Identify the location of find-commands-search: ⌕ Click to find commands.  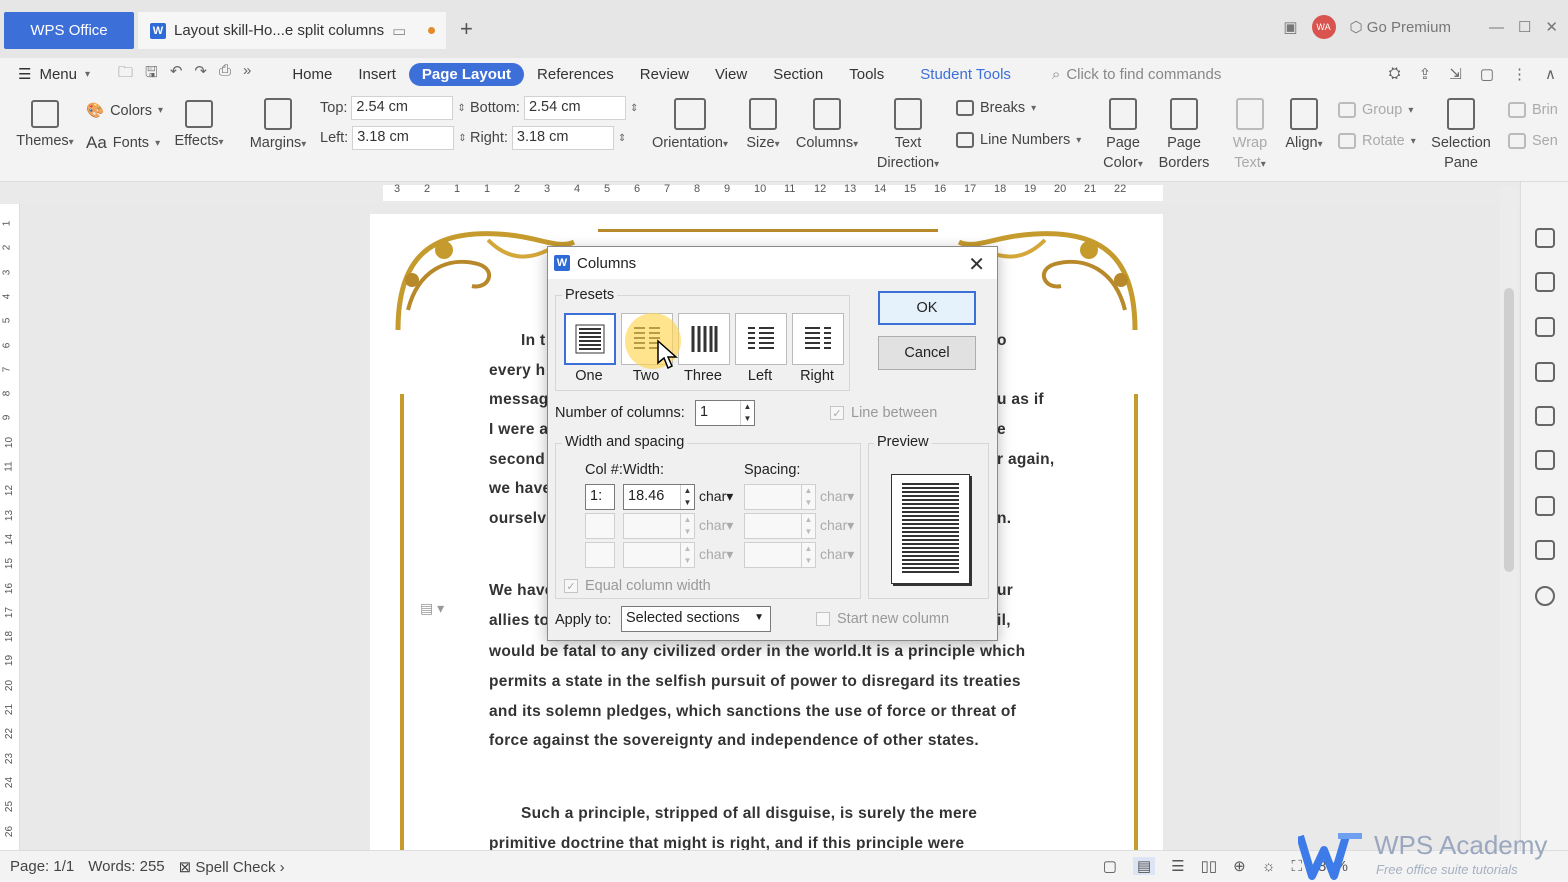
(1136, 74).